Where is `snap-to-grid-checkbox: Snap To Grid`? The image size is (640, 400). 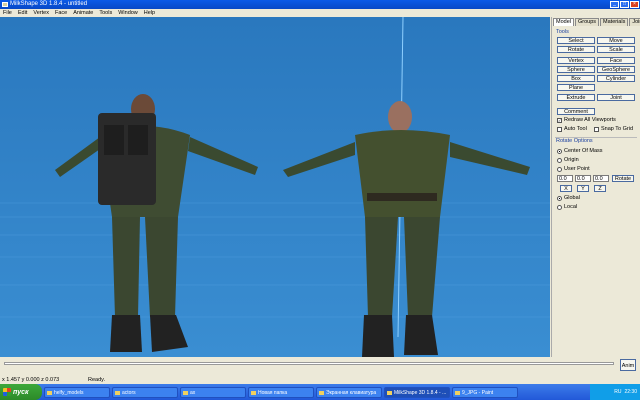
snap-to-grid-checkbox: Snap To Grid is located at coordinates (613, 129).